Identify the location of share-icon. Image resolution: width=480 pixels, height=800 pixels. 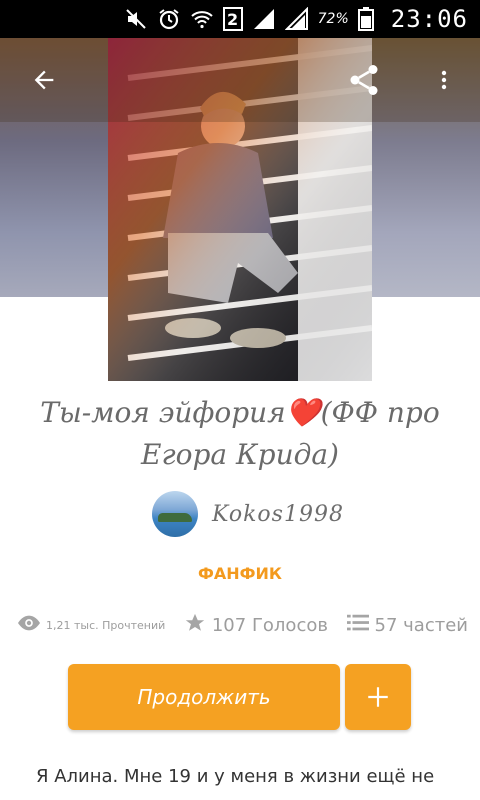
(364, 80).